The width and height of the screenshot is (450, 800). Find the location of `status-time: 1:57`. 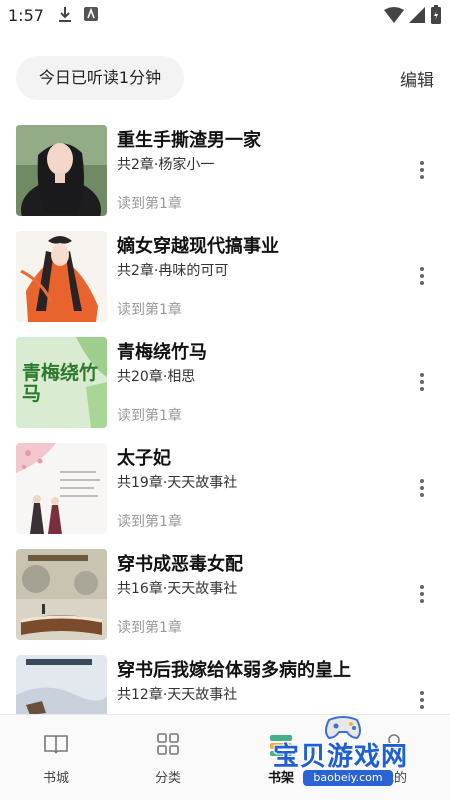

status-time: 1:57 is located at coordinates (26, 15).